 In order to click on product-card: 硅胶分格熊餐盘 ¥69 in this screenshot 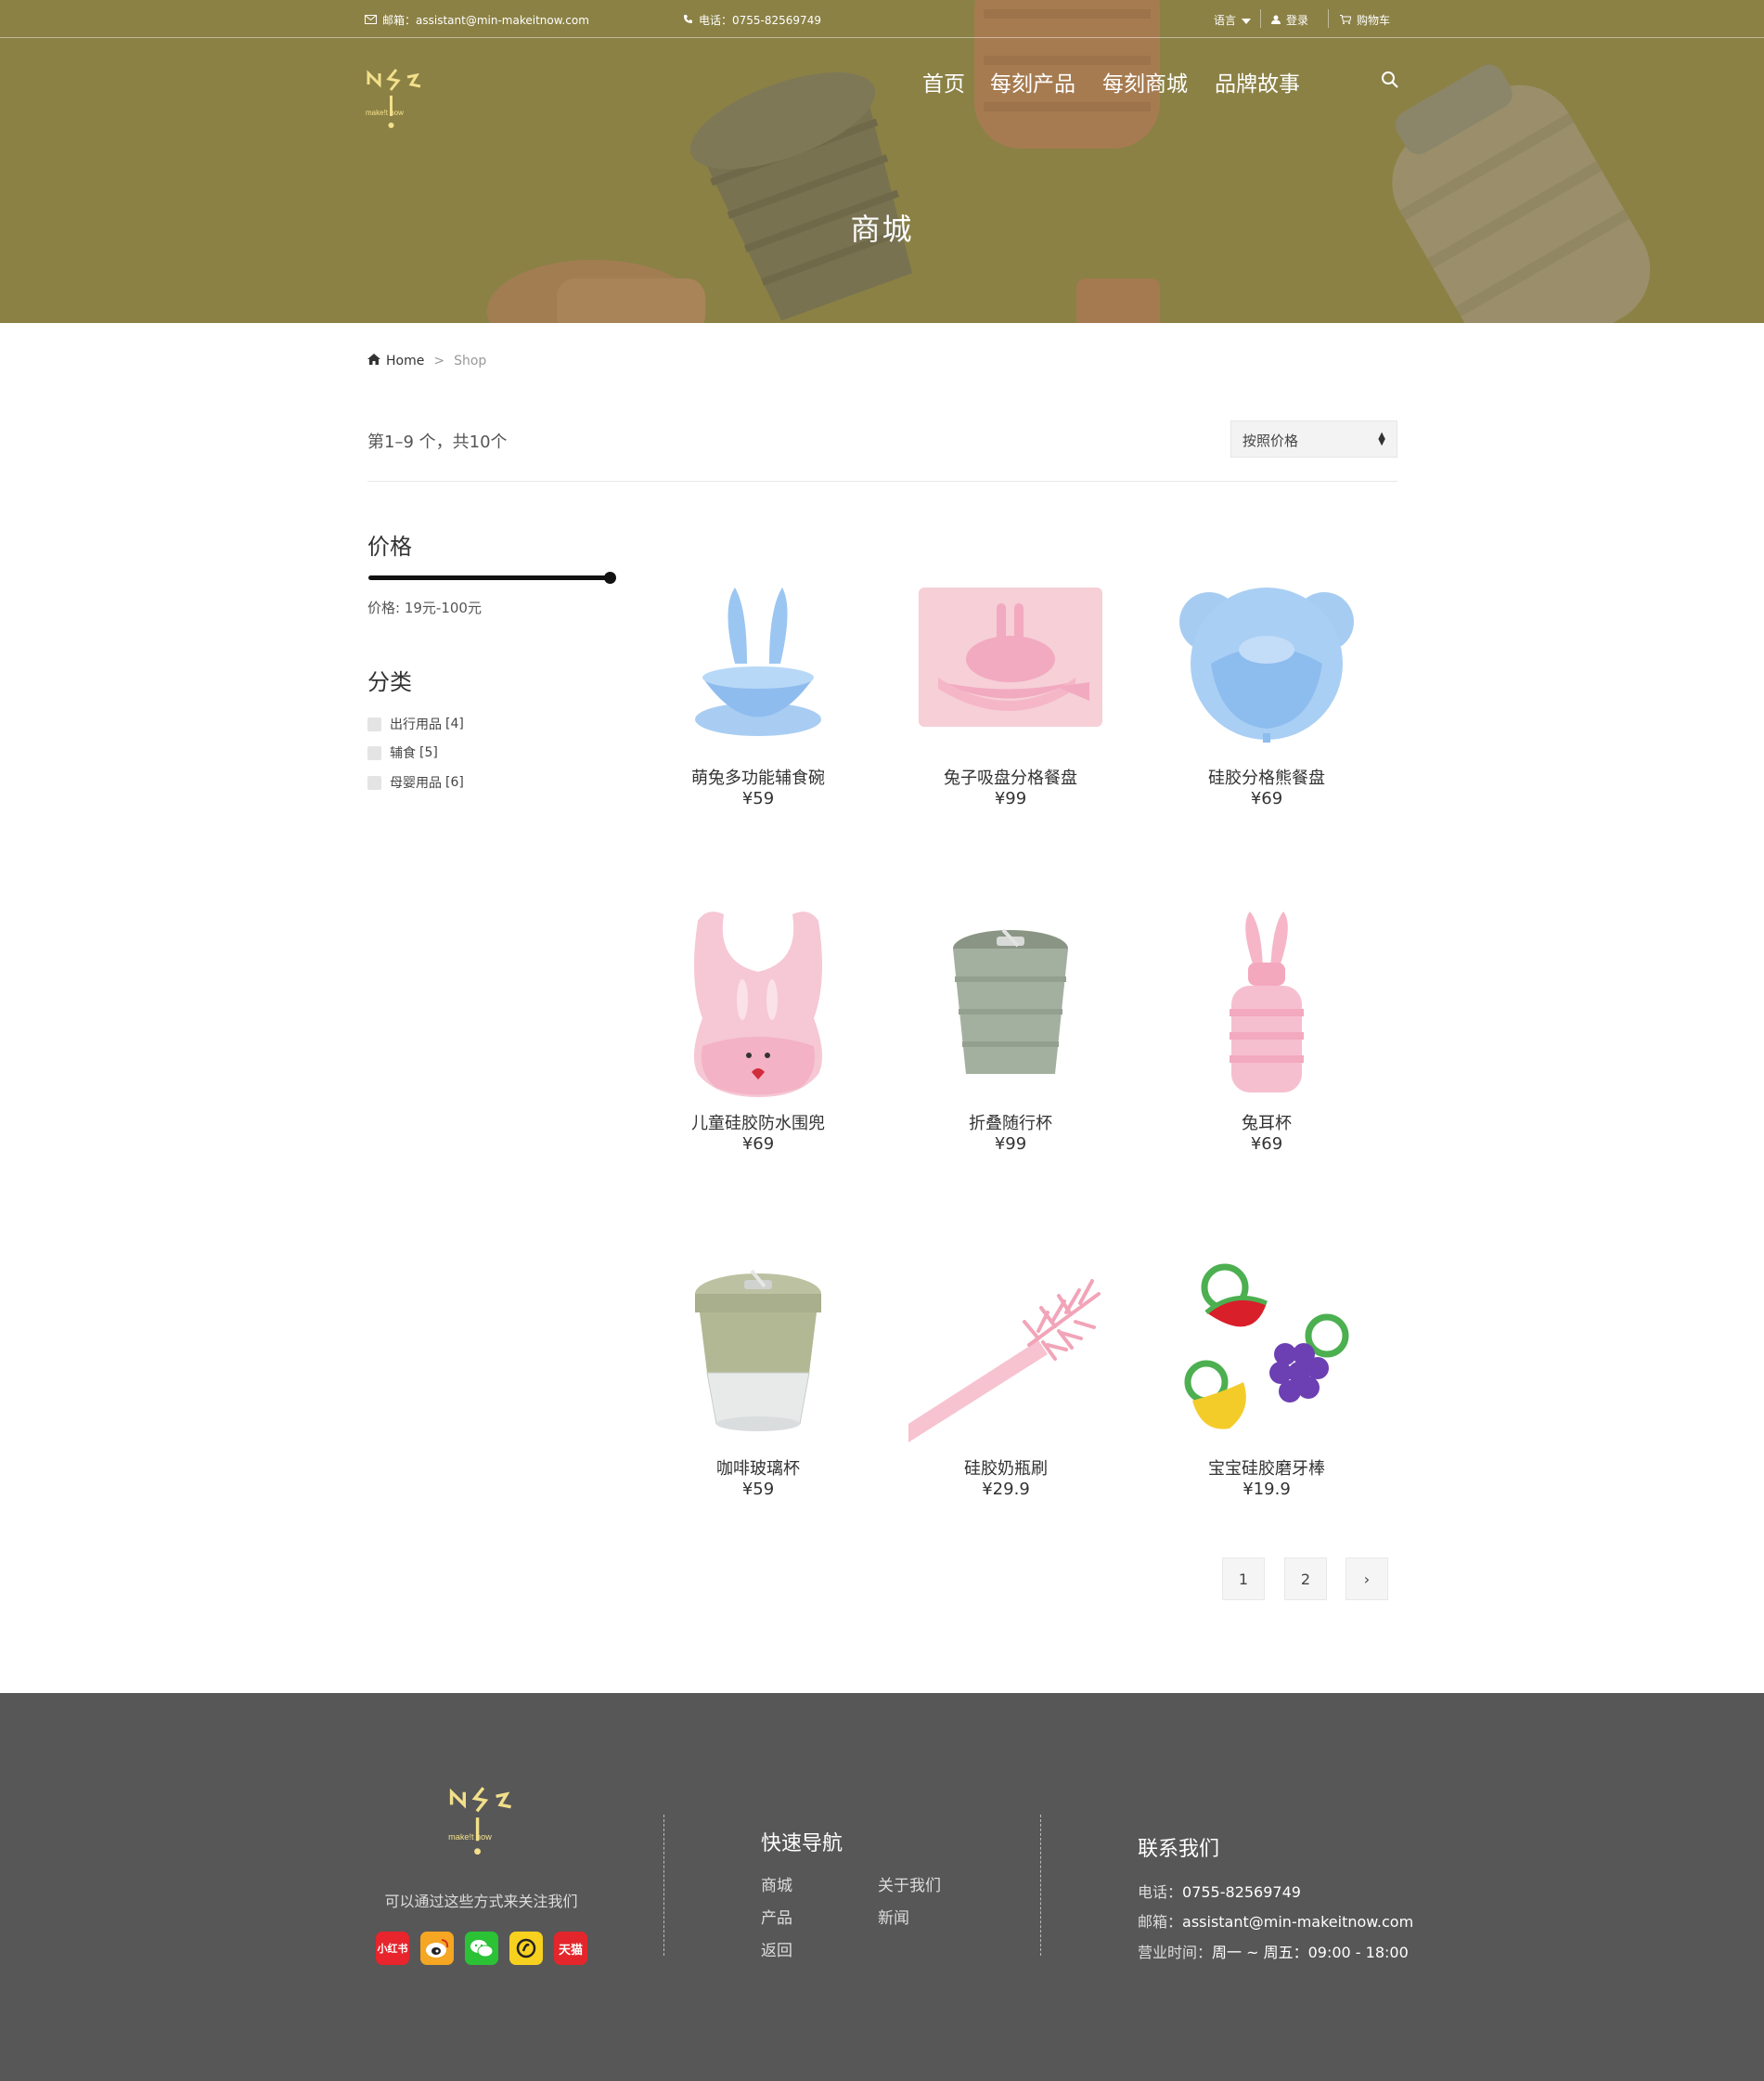, I will do `click(1266, 682)`.